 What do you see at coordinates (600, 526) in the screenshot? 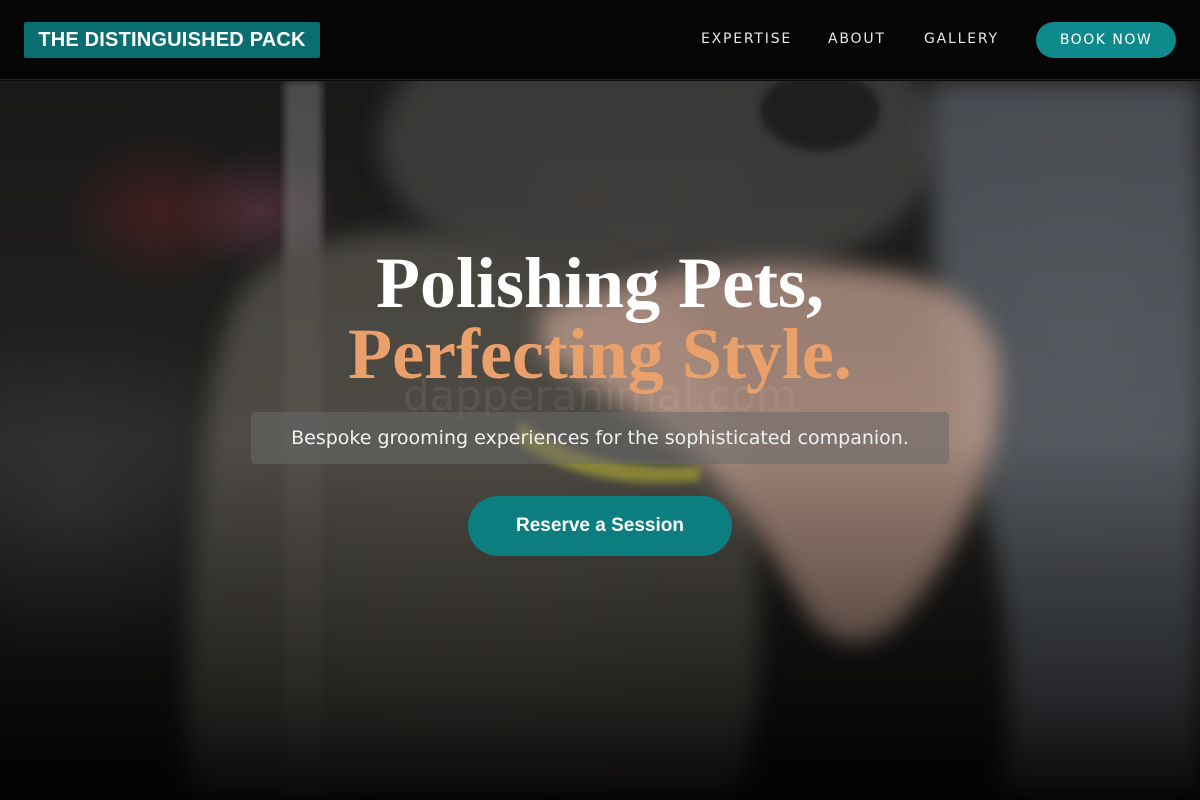
I see `reserve-session-button: Reserve a Session` at bounding box center [600, 526].